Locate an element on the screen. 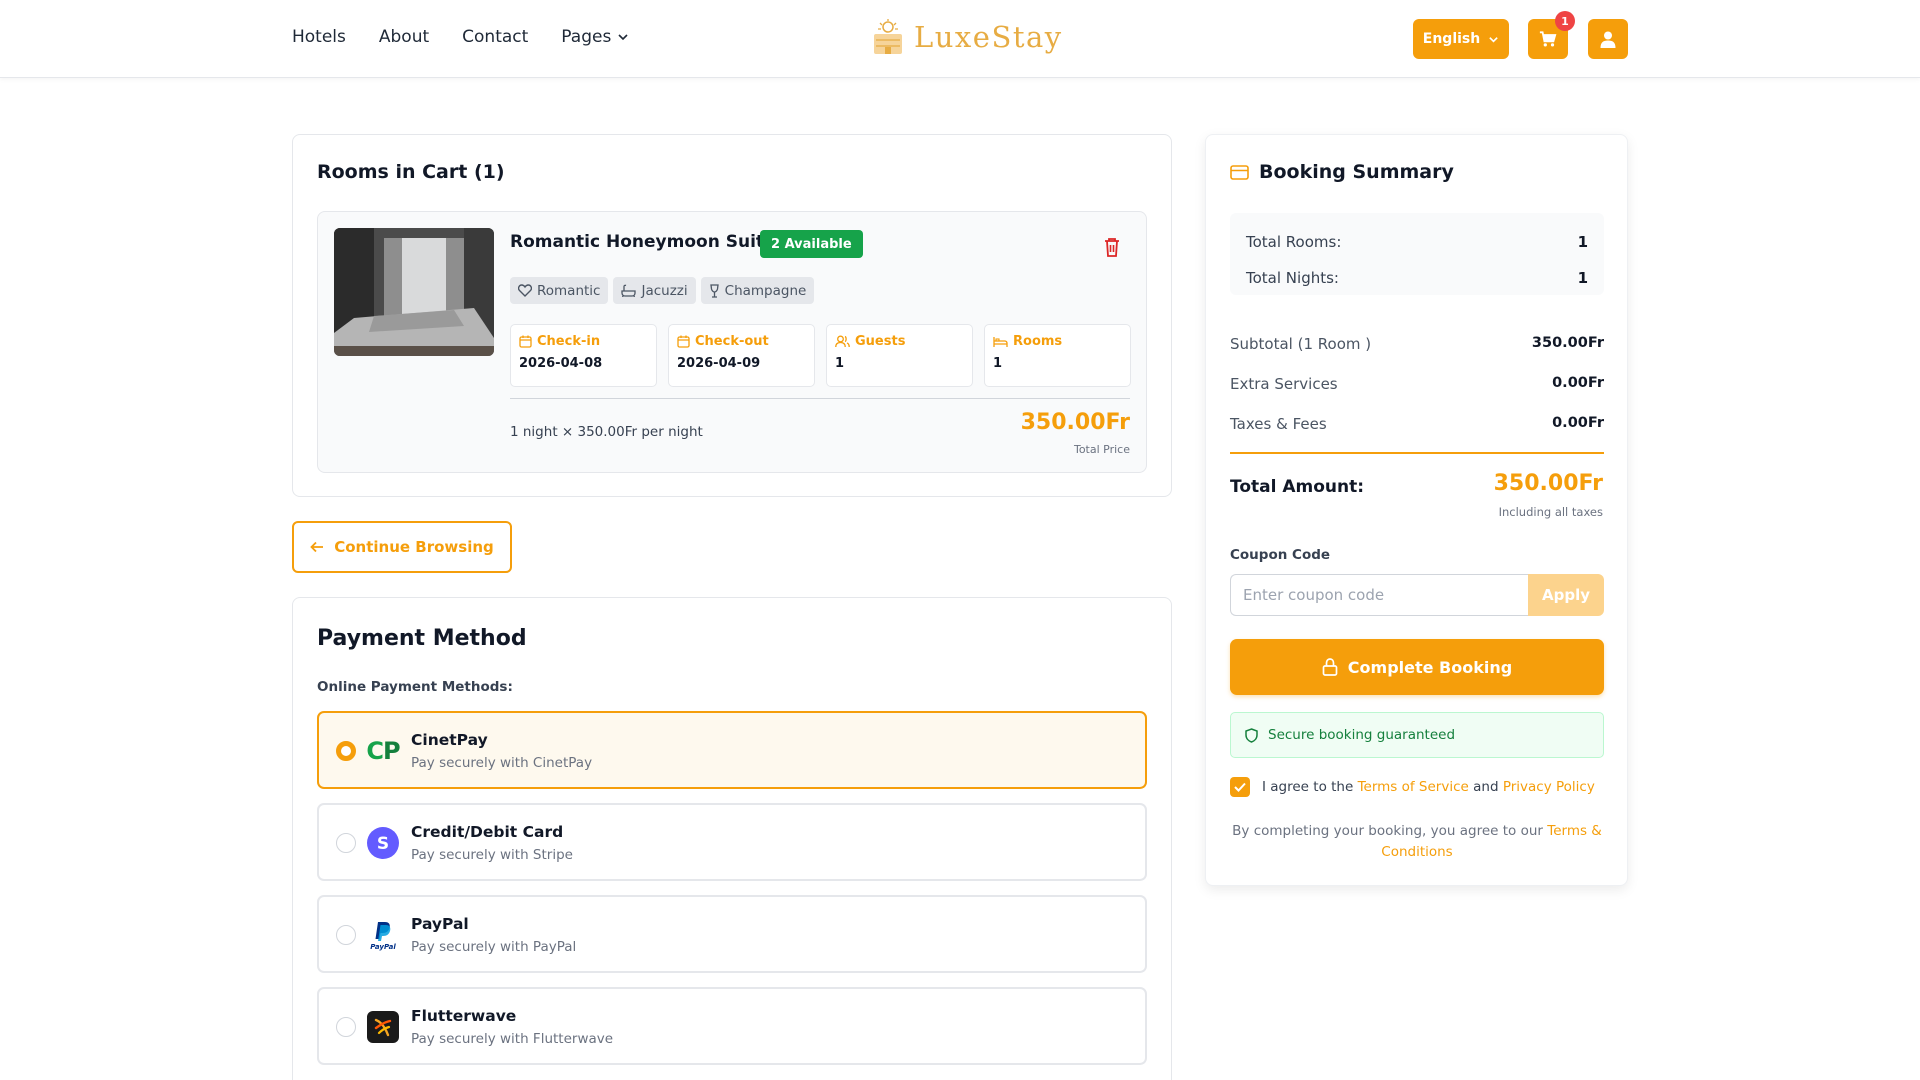 Image resolution: width=1920 pixels, height=1080 pixels. radio-flutterwave is located at coordinates (346, 1027).